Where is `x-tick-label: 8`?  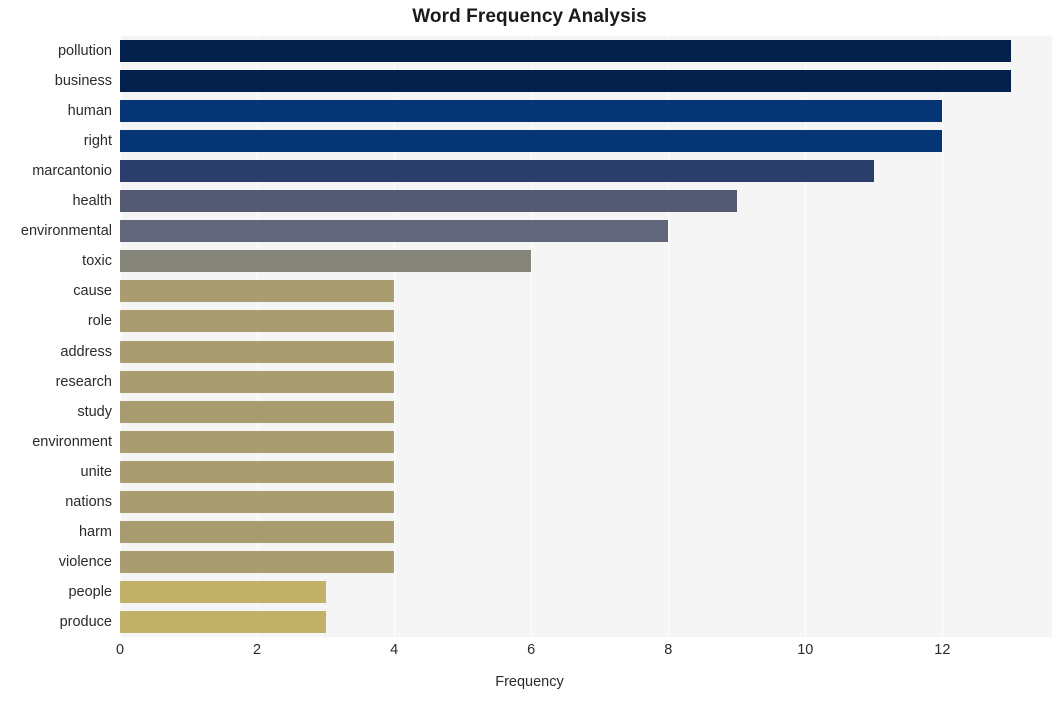
x-tick-label: 8 is located at coordinates (668, 650).